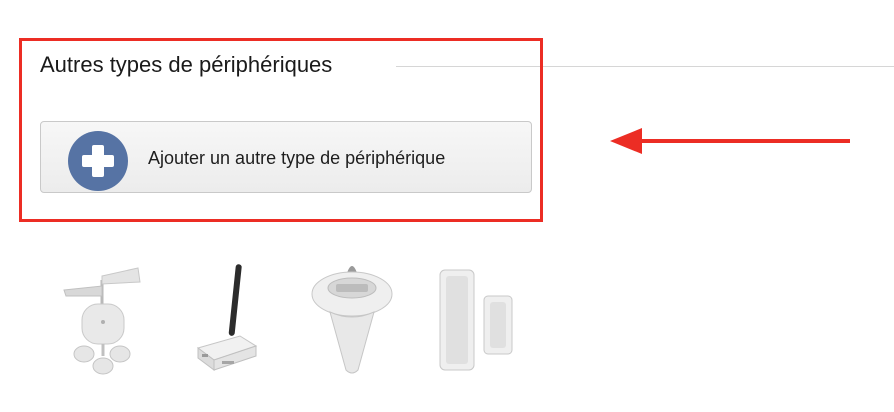  Describe the element at coordinates (102, 321) in the screenshot. I see `weather-vane-icon` at that location.